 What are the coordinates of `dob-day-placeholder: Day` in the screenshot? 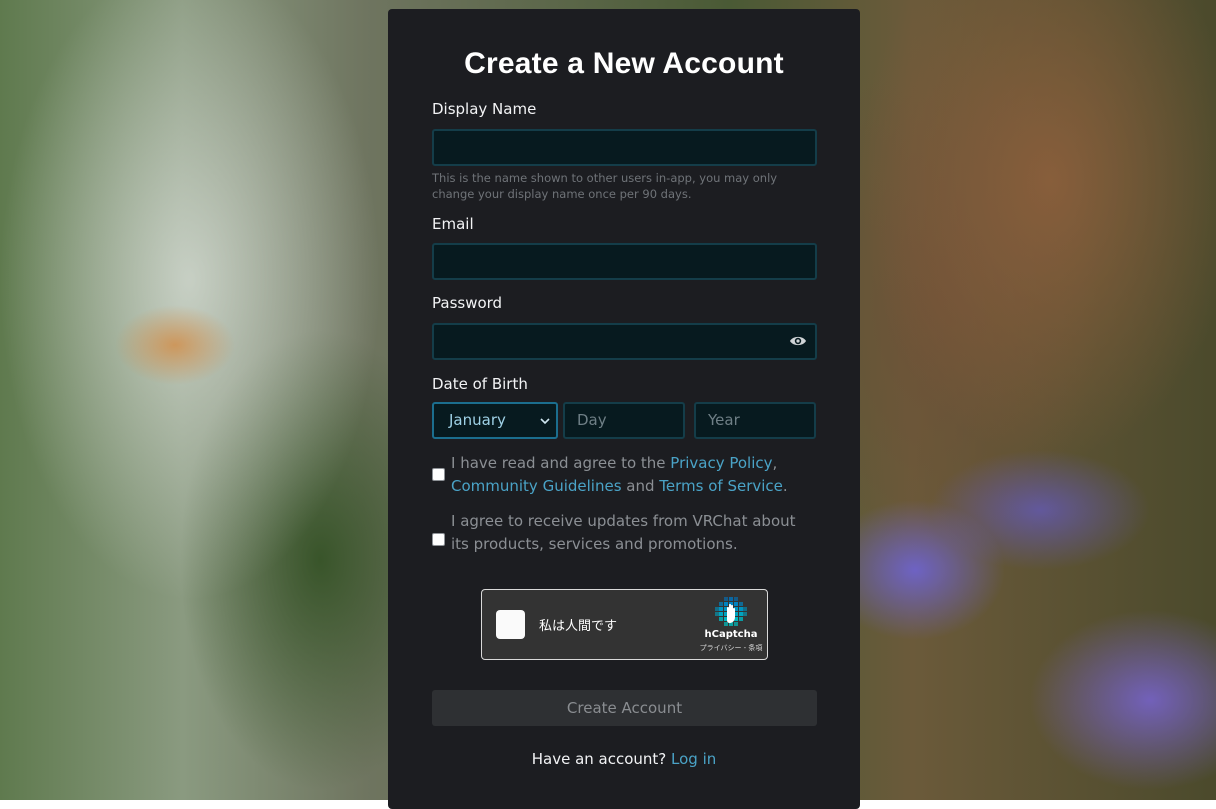 It's located at (592, 420).